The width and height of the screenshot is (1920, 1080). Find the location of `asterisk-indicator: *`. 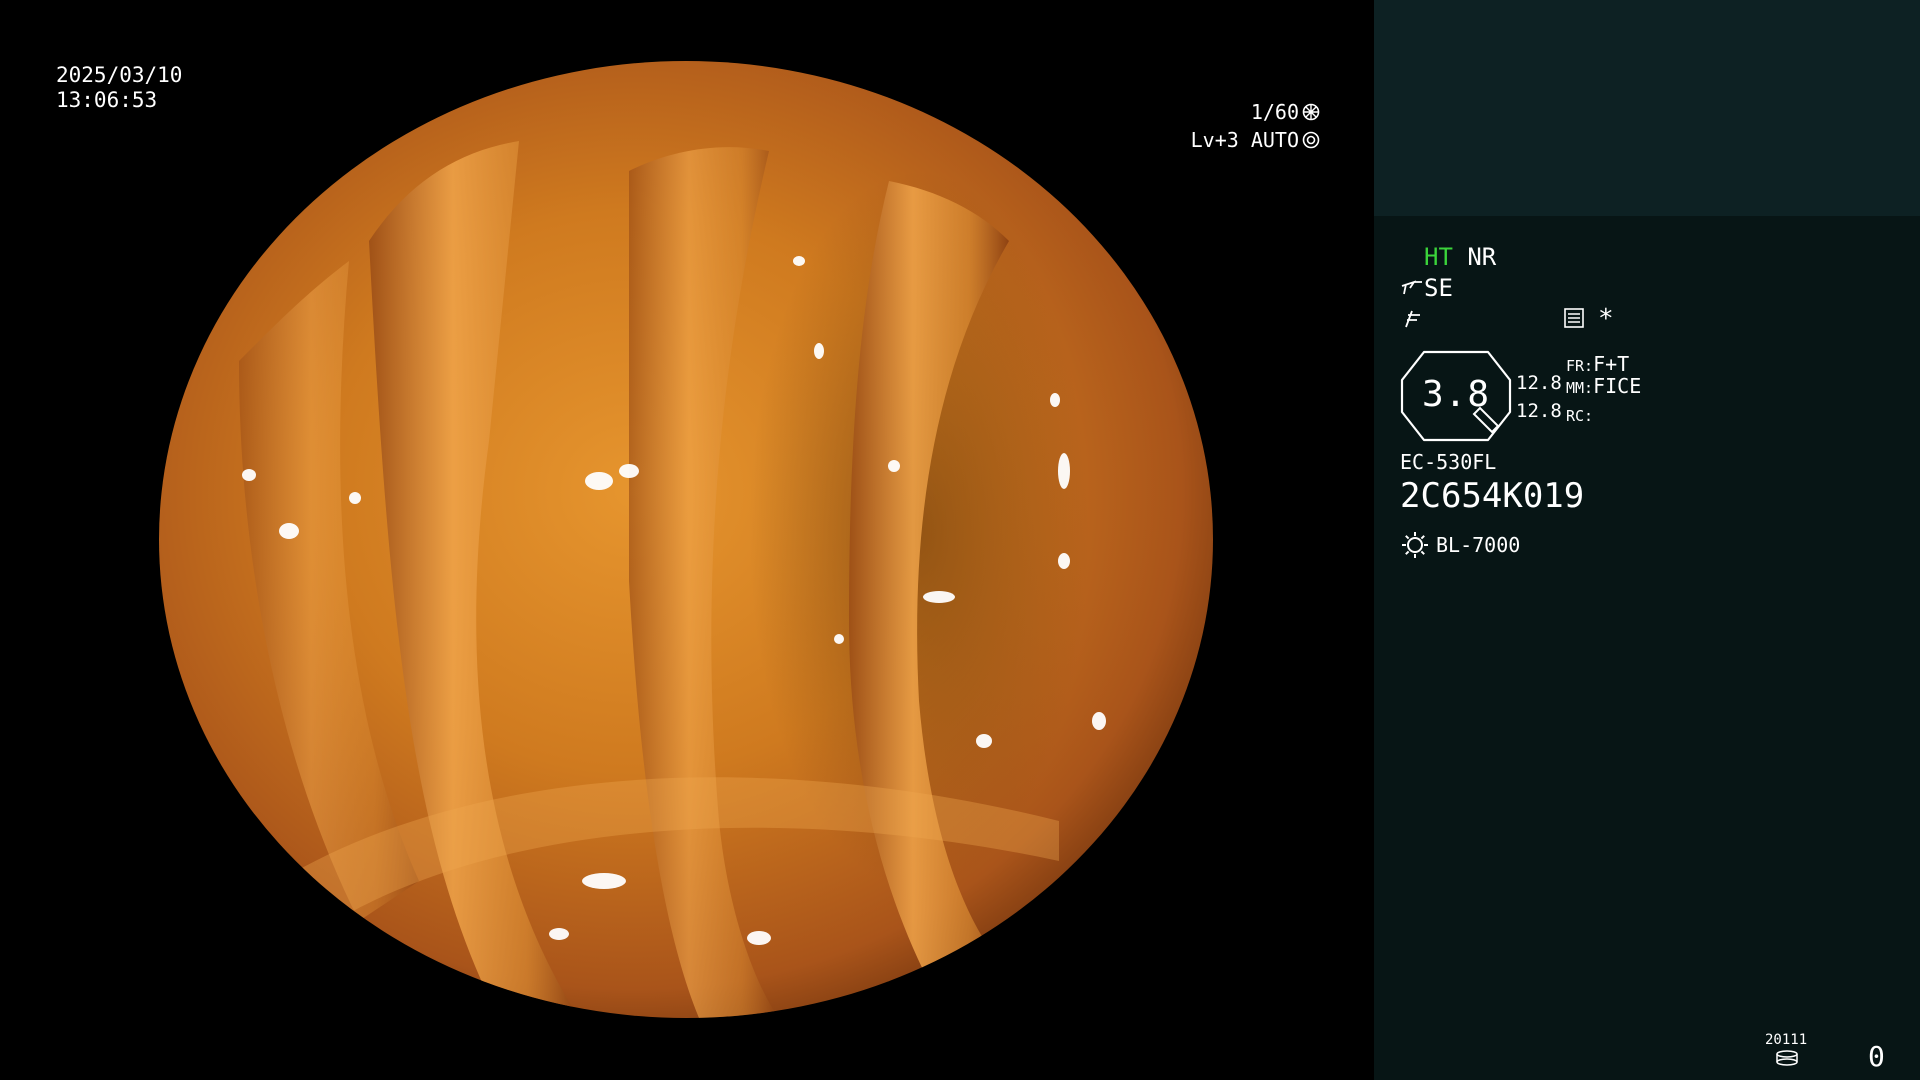

asterisk-indicator: * is located at coordinates (1606, 319).